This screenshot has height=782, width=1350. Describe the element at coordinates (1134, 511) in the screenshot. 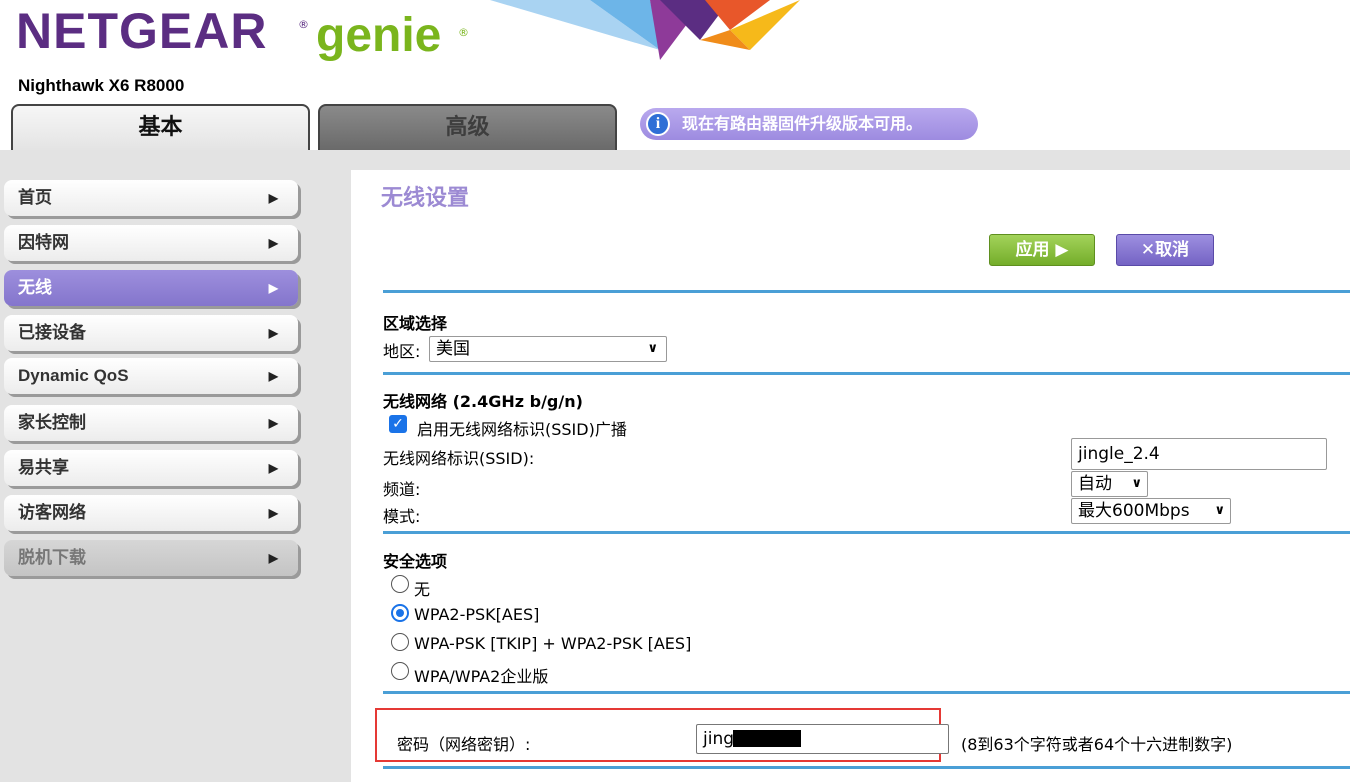

I see `mode-select-value: 最大600Mbps` at that location.